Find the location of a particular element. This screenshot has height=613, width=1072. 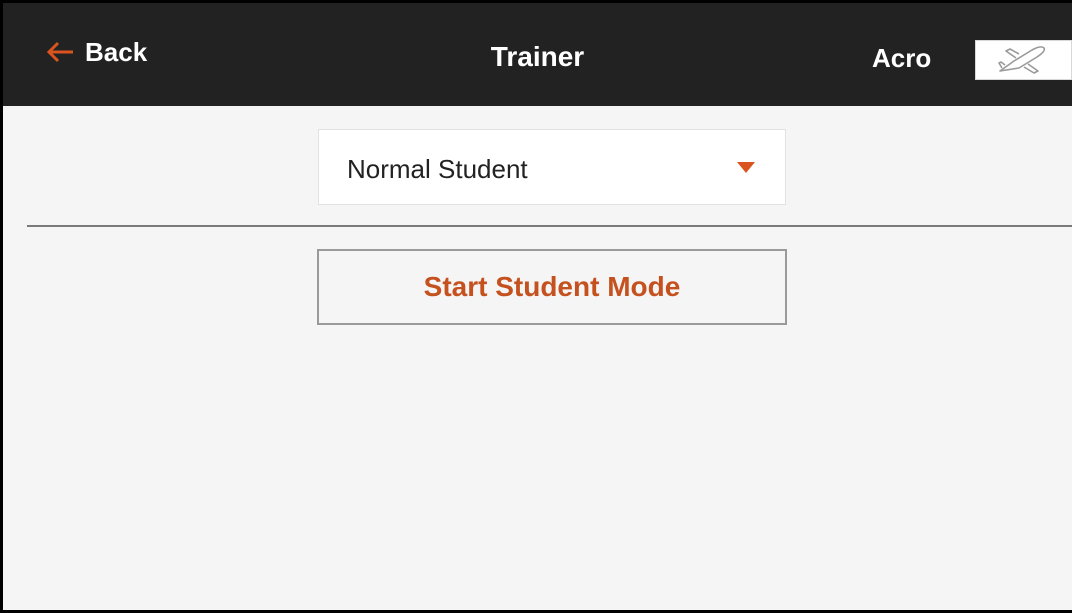

airplane-icon is located at coordinates (1021, 60).